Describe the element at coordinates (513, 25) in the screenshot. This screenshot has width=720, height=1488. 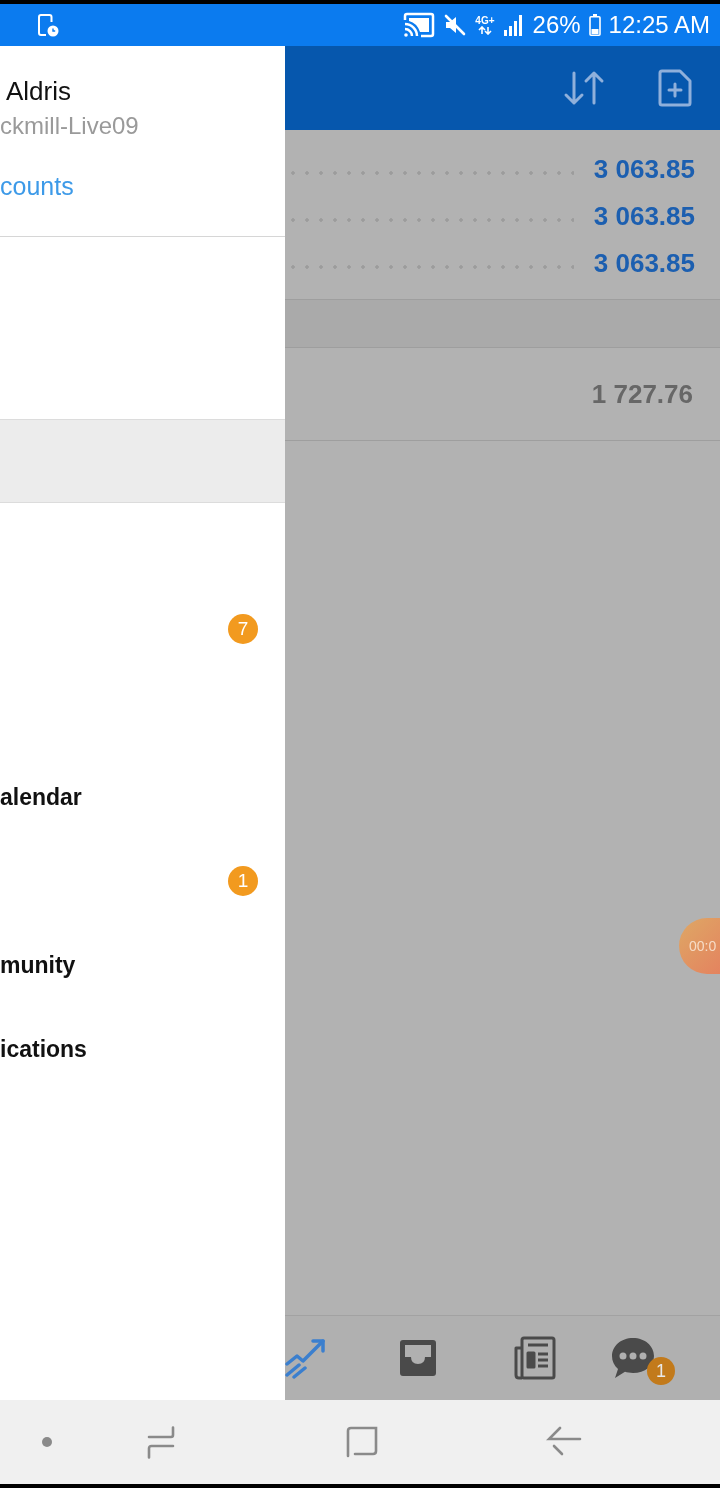
I see `signal-bars-icon` at that location.